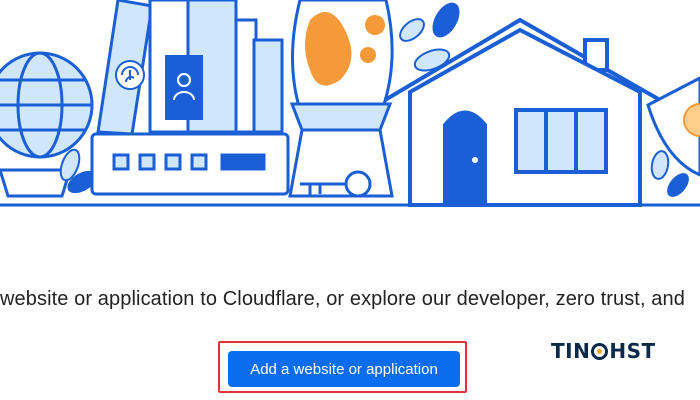 This screenshot has width=700, height=400. Describe the element at coordinates (130, 75) in the screenshot. I see `fingerprint-icon` at that location.